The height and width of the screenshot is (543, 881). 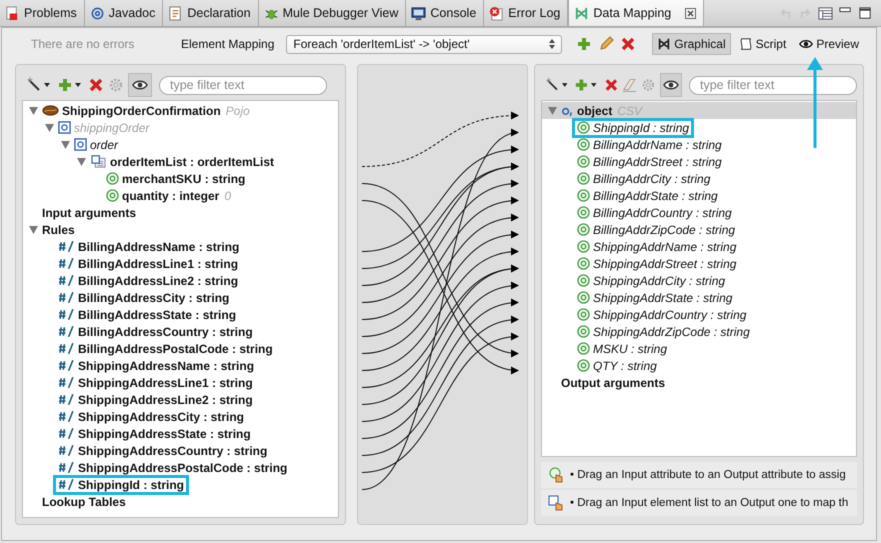 I want to click on error-icon, so click(x=496, y=13).